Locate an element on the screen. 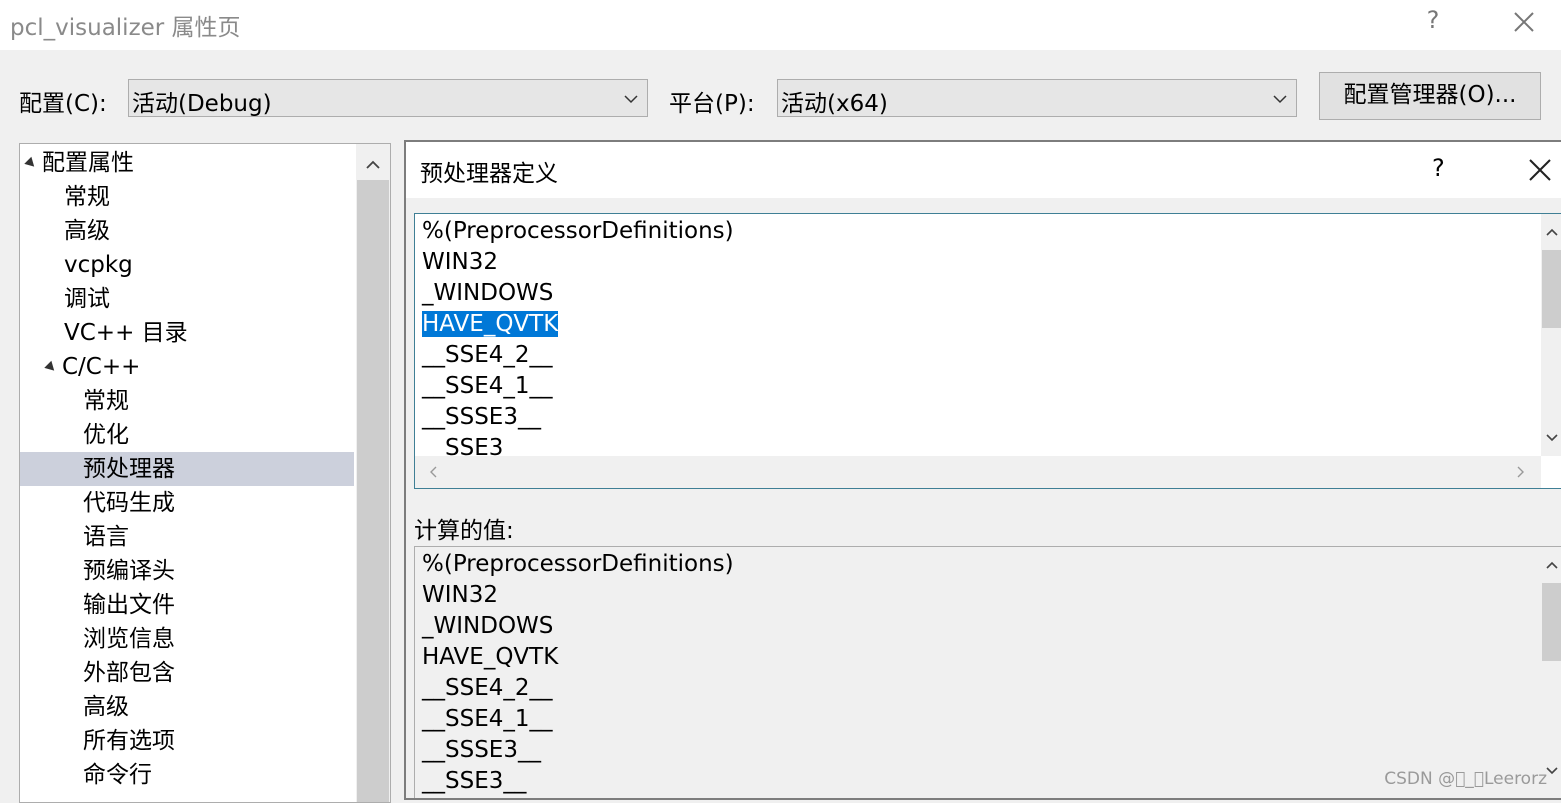 Image resolution: width=1561 pixels, height=803 pixels. evaluated-line: __SSSE3__ is located at coordinates (481, 750).